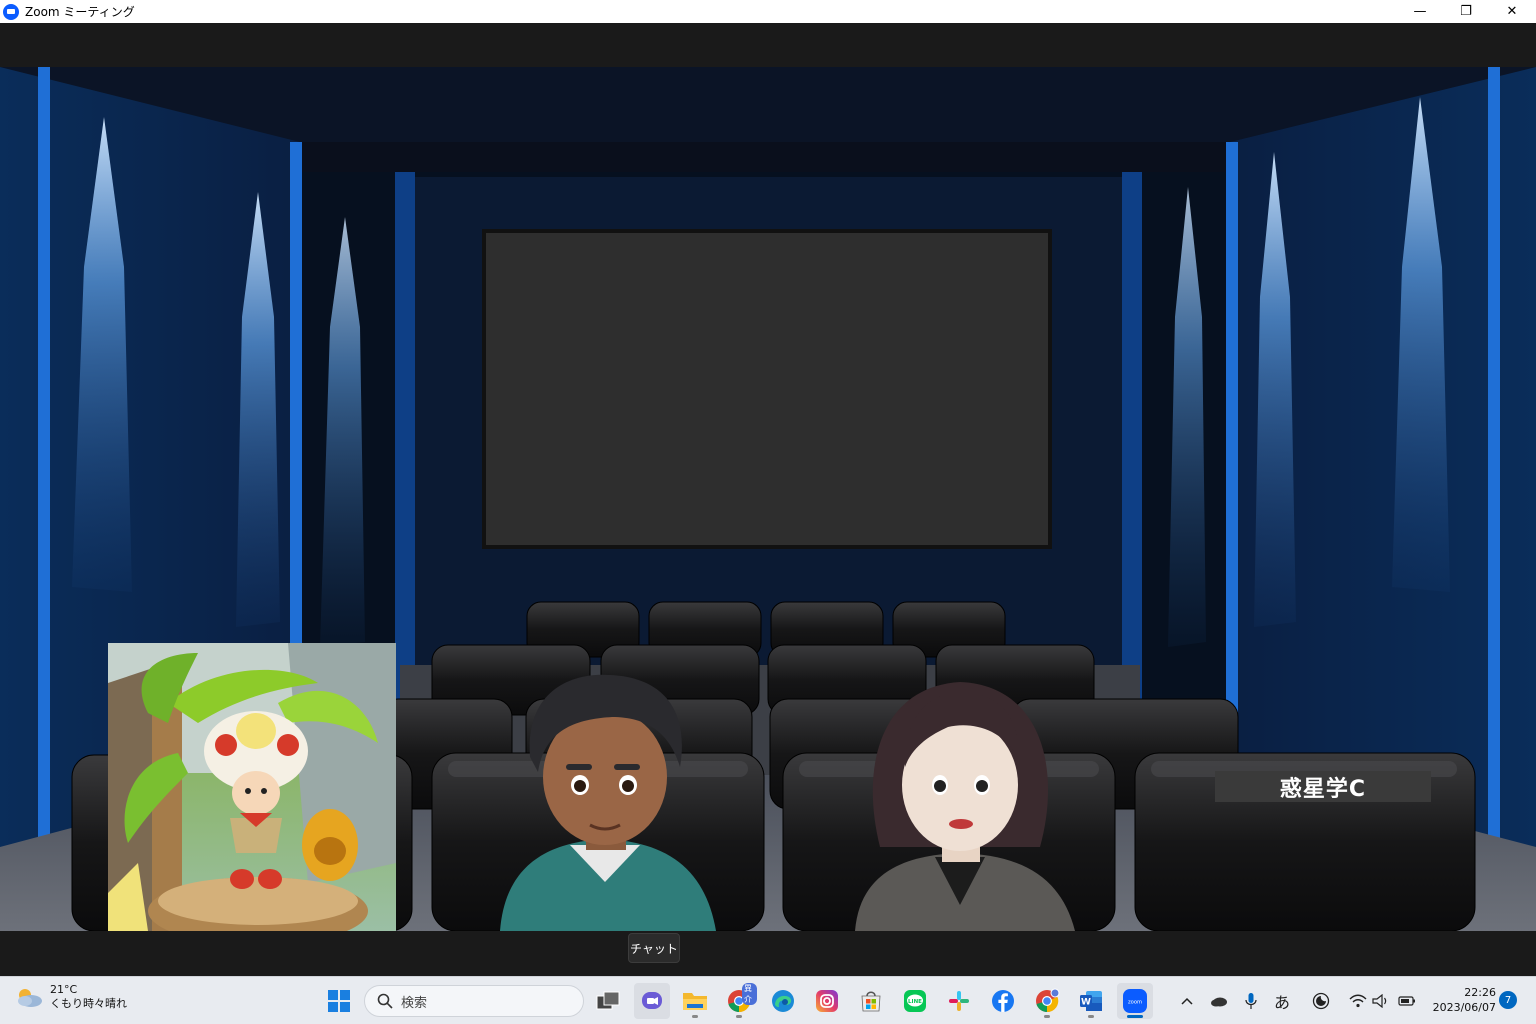  What do you see at coordinates (1282, 1001) in the screenshot?
I see `ime-mode-indicator: あ` at bounding box center [1282, 1001].